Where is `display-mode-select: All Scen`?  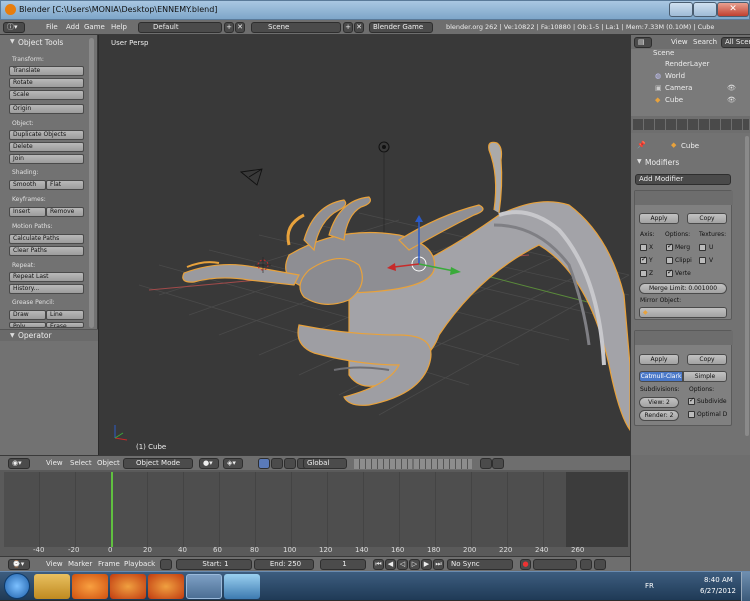 display-mode-select: All Scen is located at coordinates (735, 42).